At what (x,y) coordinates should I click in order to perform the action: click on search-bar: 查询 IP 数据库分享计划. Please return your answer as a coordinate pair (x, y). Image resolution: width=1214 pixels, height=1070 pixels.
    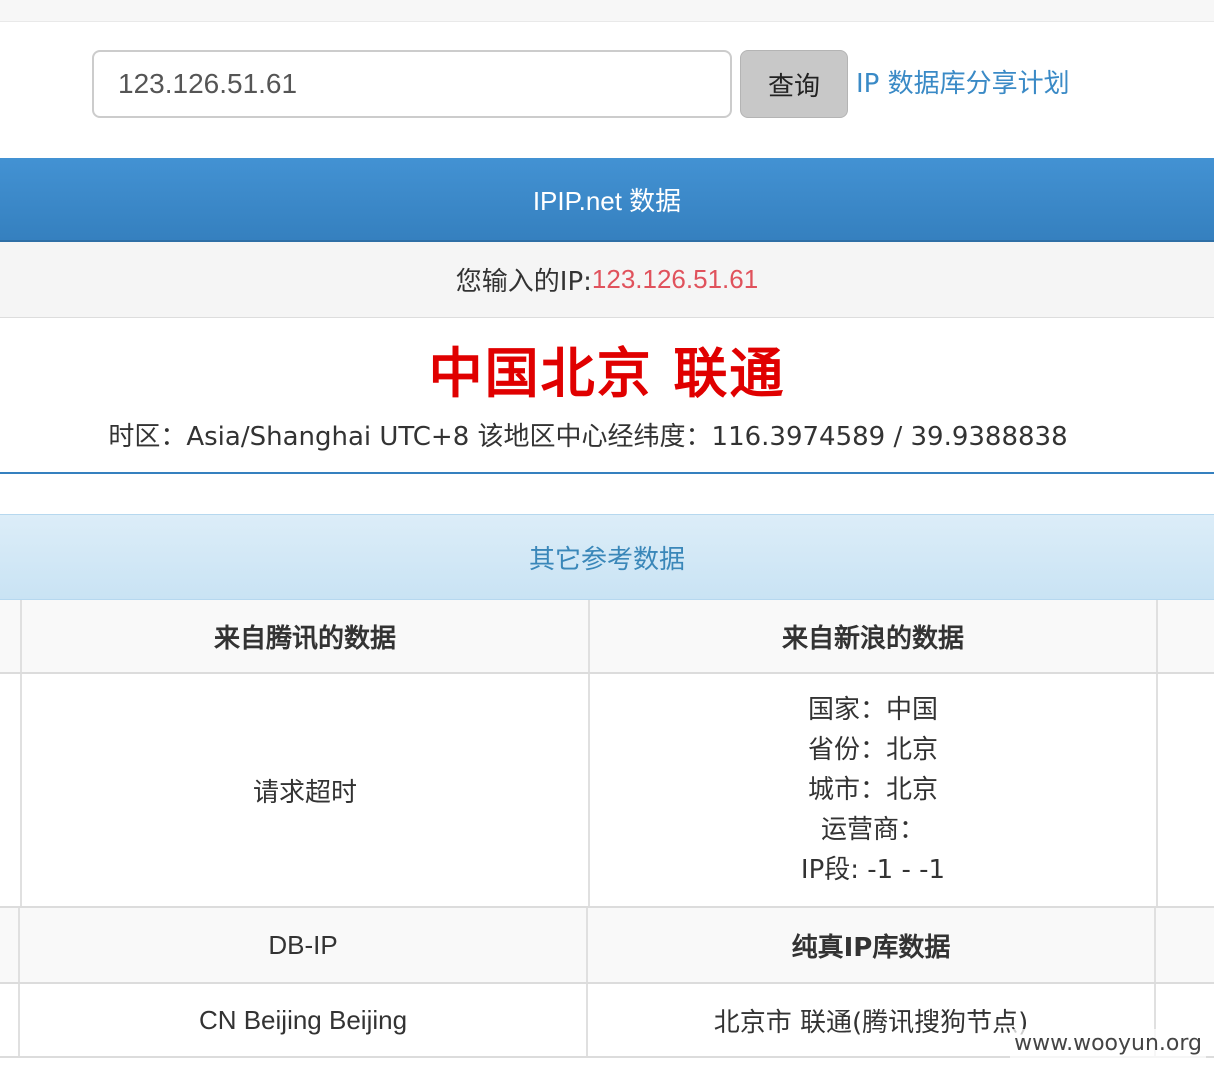
    Looking at the image, I should click on (581, 84).